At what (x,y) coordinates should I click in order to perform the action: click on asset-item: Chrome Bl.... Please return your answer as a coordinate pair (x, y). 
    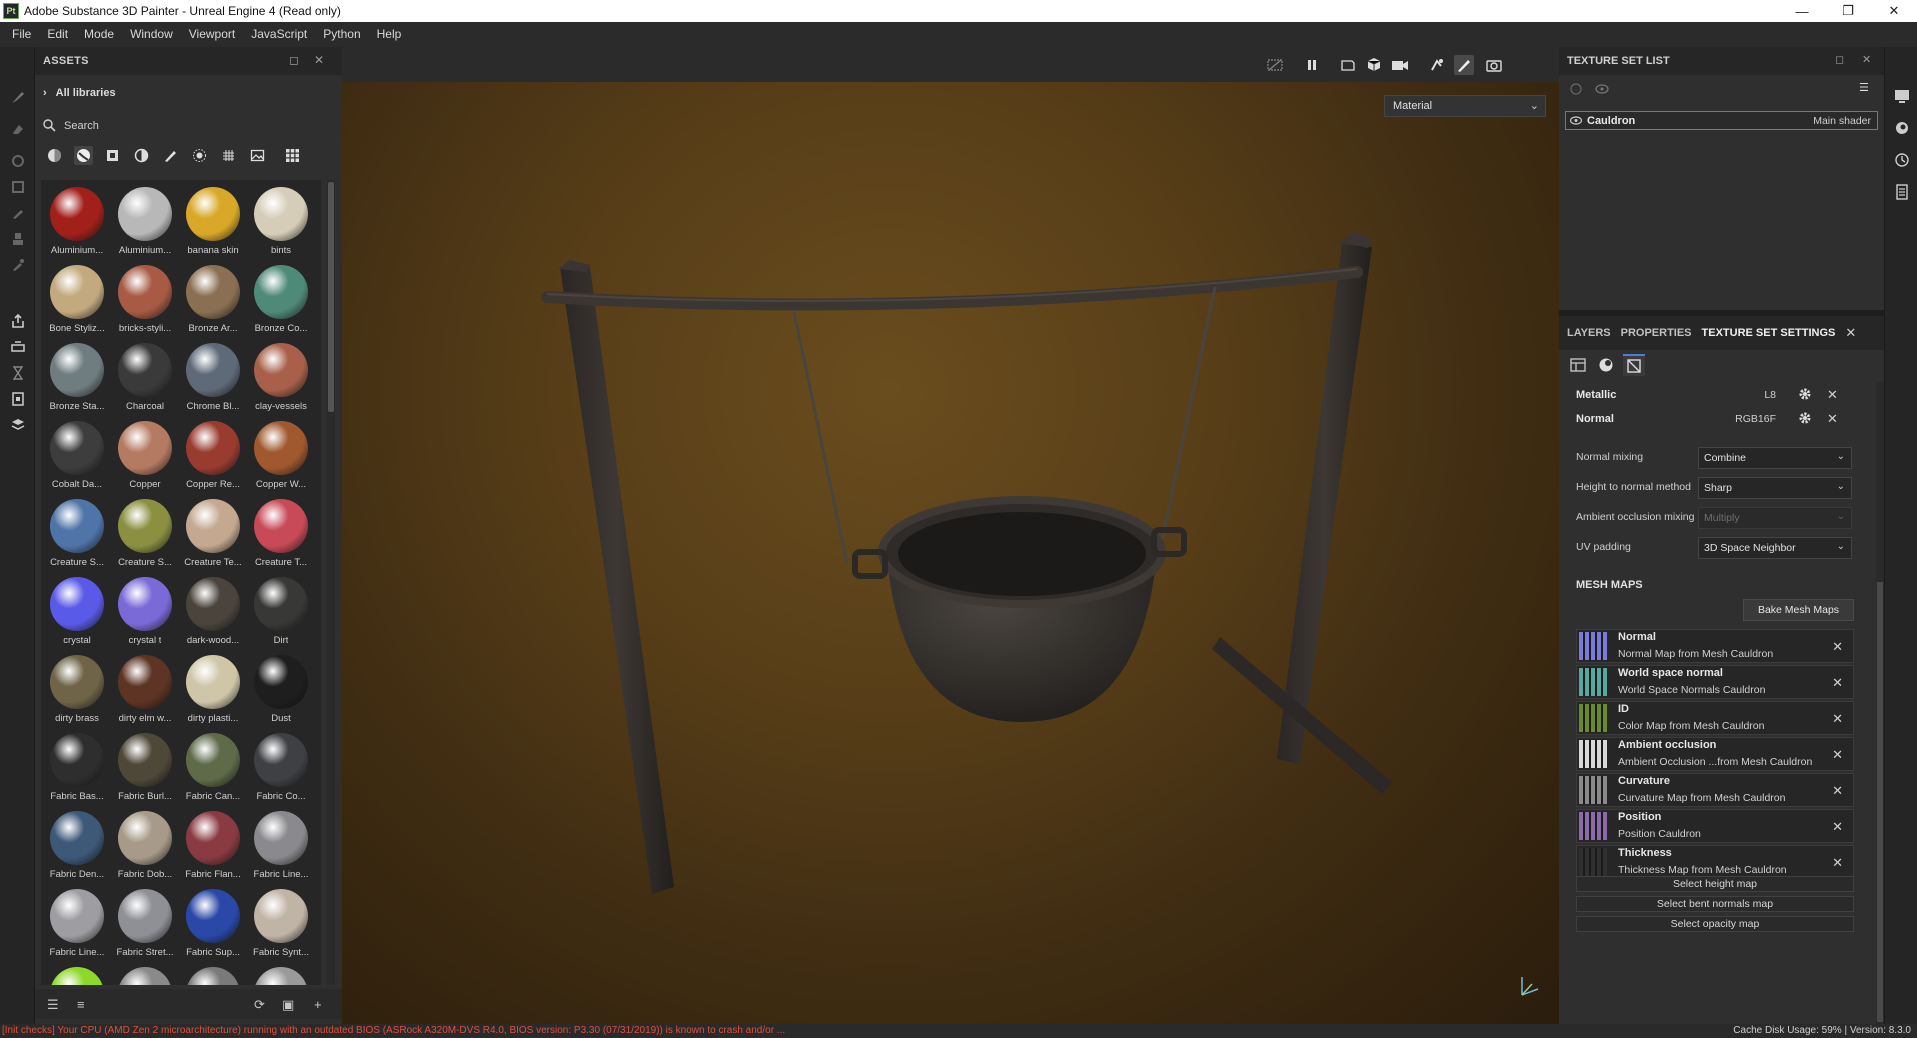
    Looking at the image, I should click on (213, 379).